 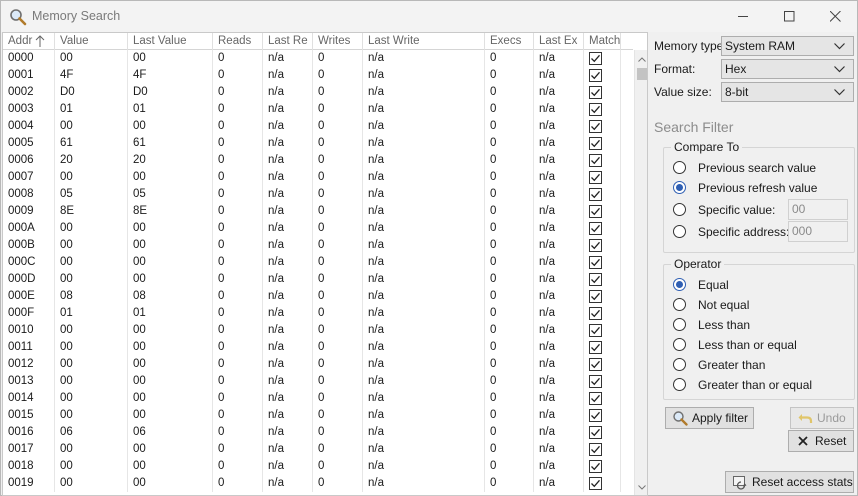 What do you see at coordinates (318, 58) in the screenshot?
I see `table-row: 0000 00 00 0 n/a 0 n/a 0 n/a` at bounding box center [318, 58].